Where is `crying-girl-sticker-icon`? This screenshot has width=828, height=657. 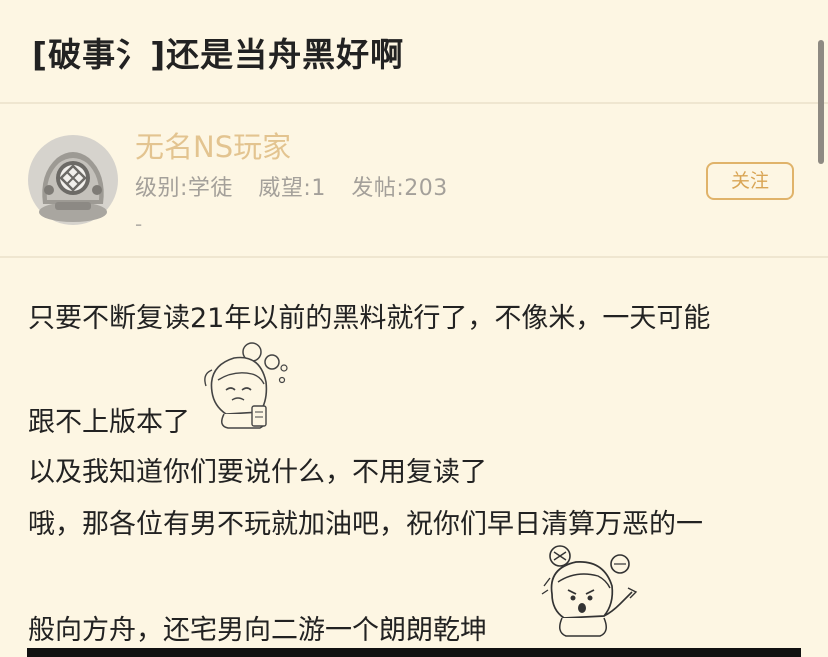 crying-girl-sticker-icon is located at coordinates (247, 385).